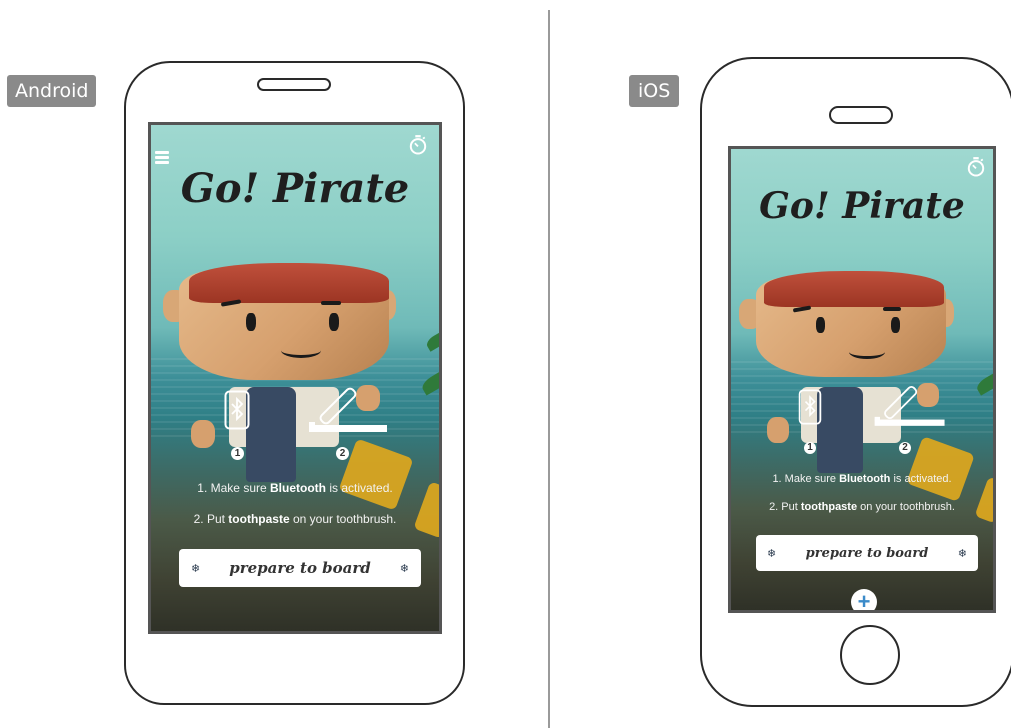 The height and width of the screenshot is (728, 1011). What do you see at coordinates (294, 84) in the screenshot?
I see `android-speaker` at bounding box center [294, 84].